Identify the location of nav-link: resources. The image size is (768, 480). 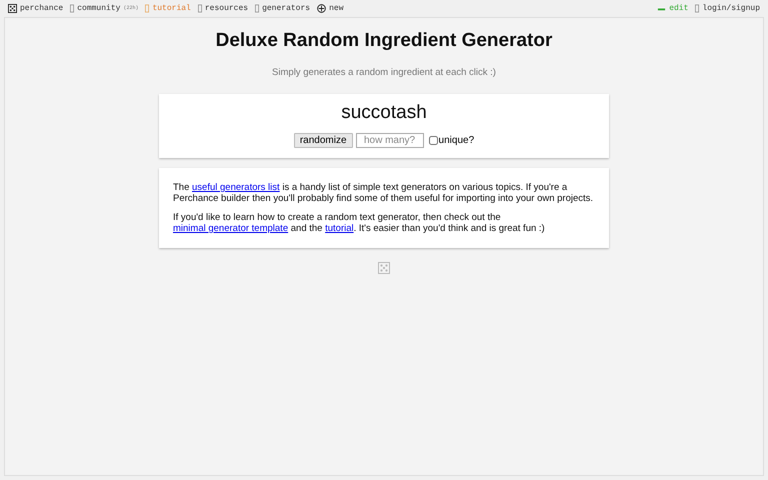
(223, 8).